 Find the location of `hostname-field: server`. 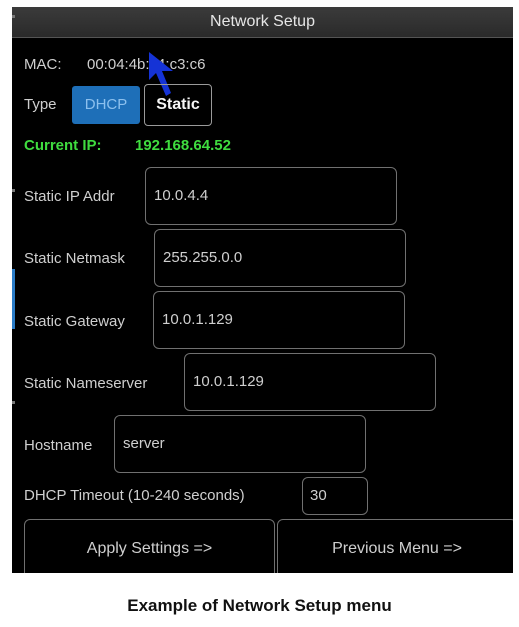

hostname-field: server is located at coordinates (240, 444).